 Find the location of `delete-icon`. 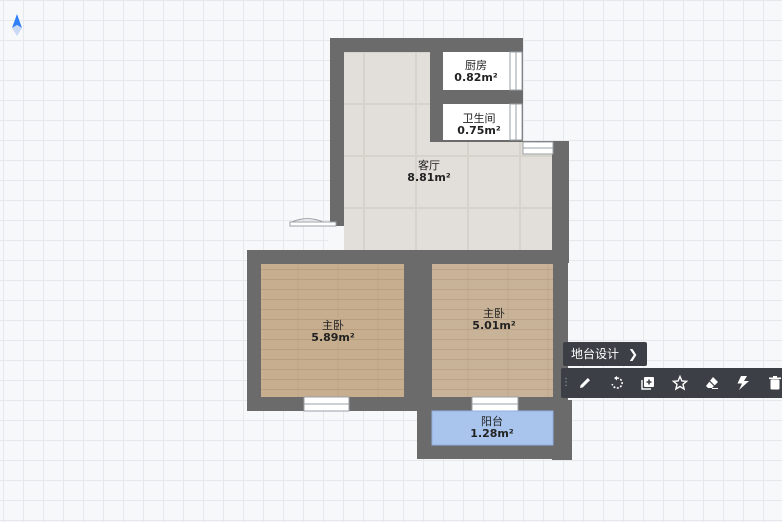

delete-icon is located at coordinates (775, 383).